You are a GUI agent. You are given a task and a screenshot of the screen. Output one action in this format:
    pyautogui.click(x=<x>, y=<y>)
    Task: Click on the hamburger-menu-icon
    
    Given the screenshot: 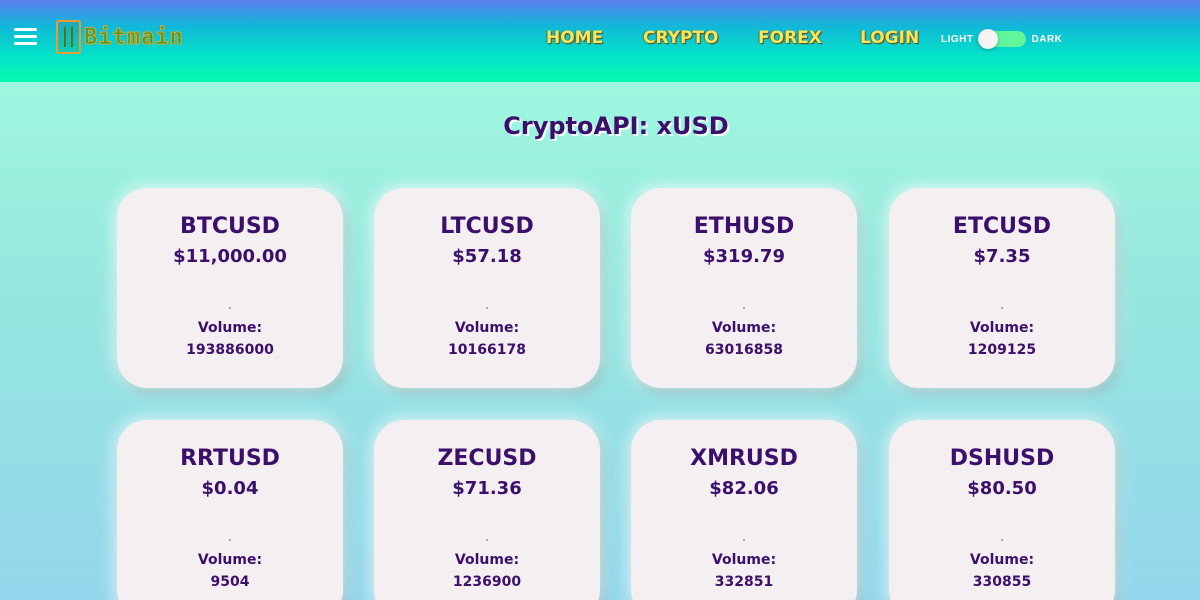 What is the action you would take?
    pyautogui.click(x=26, y=37)
    